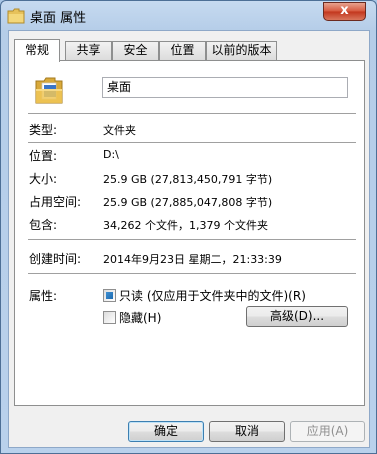  What do you see at coordinates (109, 317) in the screenshot?
I see `hidden-checkbox` at bounding box center [109, 317].